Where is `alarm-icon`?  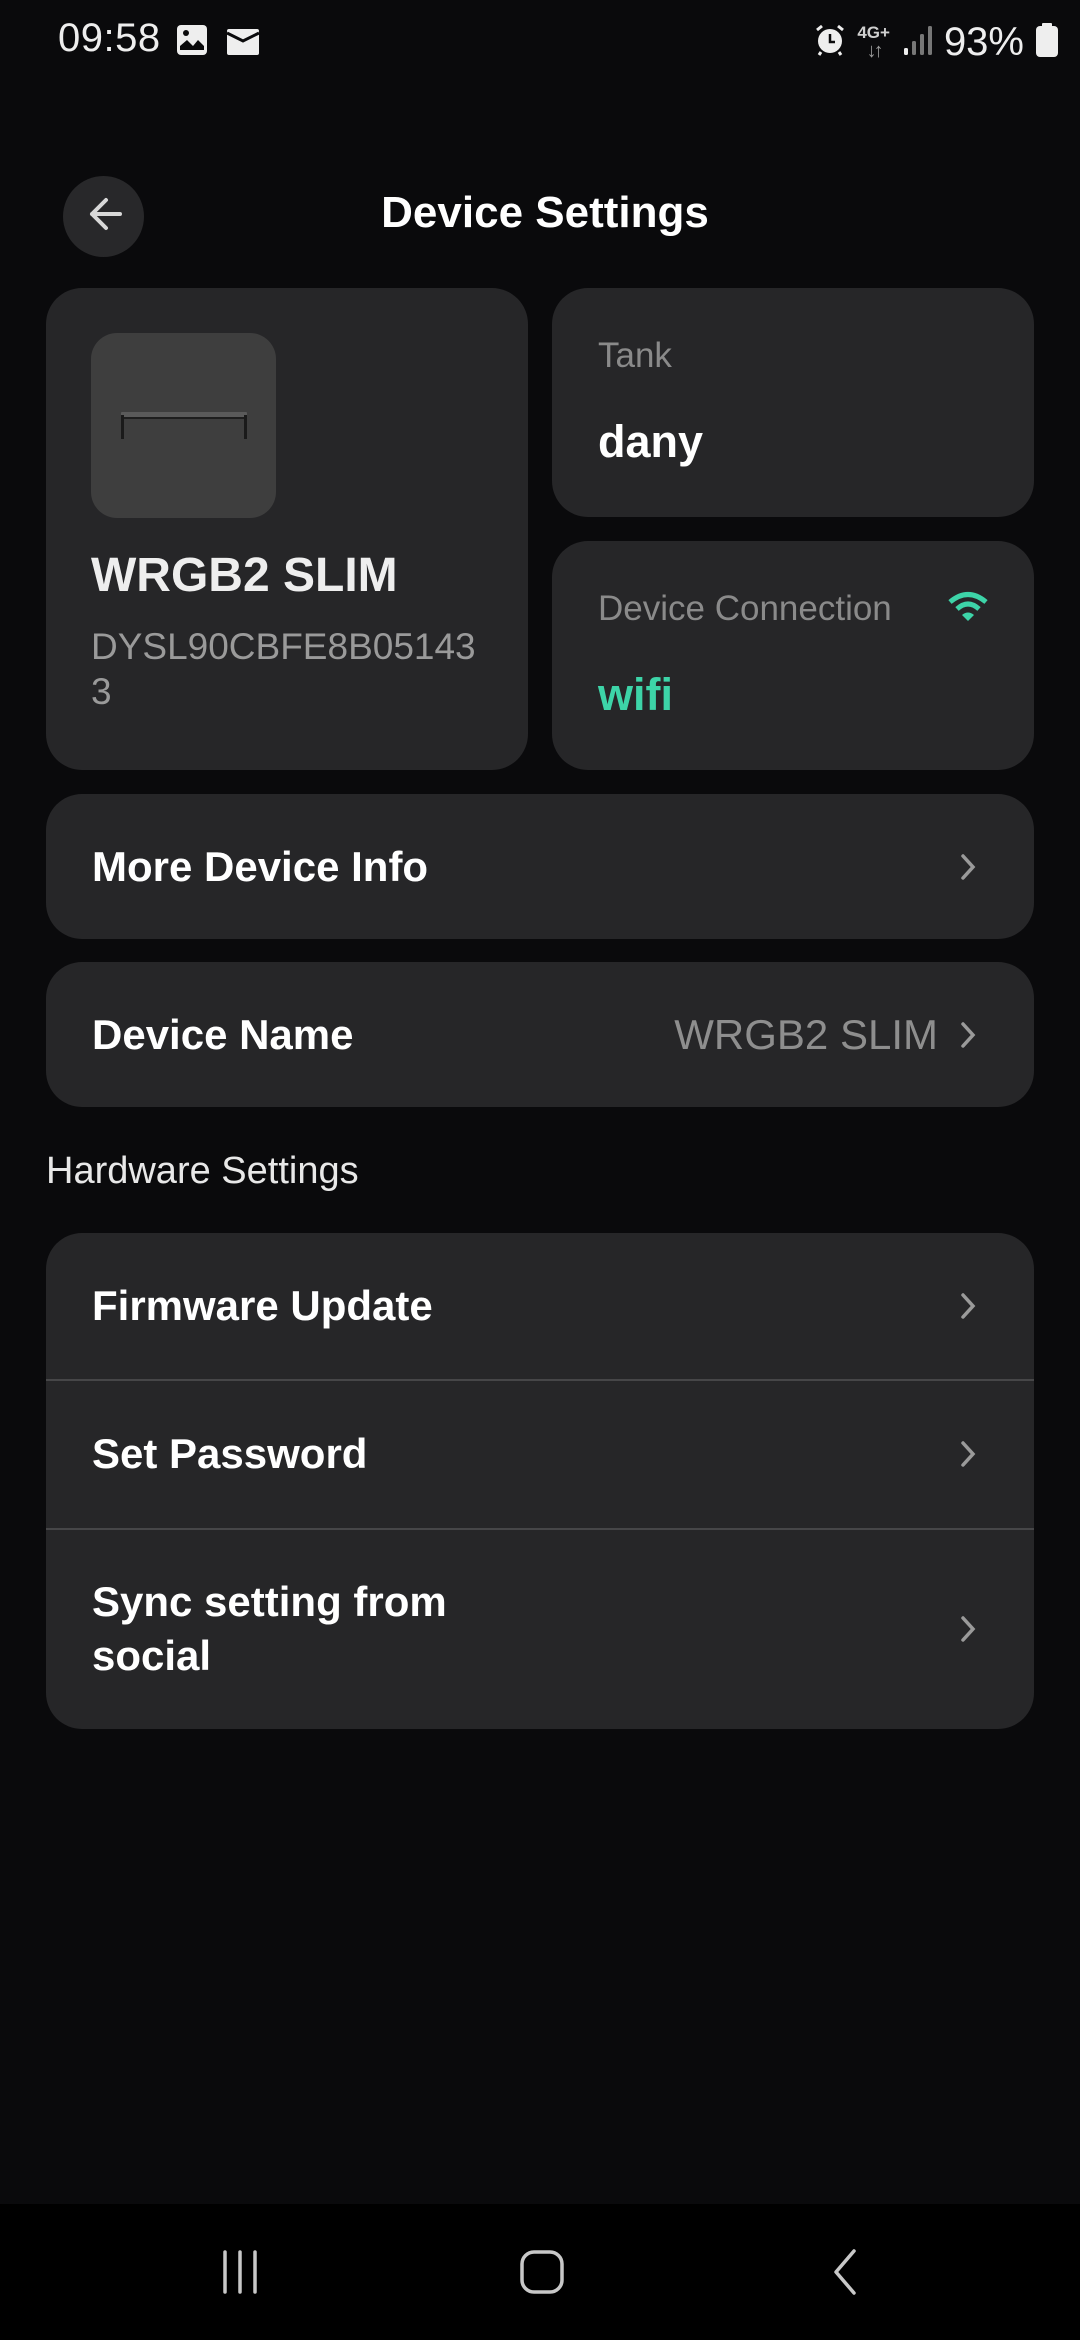
alarm-icon is located at coordinates (830, 42).